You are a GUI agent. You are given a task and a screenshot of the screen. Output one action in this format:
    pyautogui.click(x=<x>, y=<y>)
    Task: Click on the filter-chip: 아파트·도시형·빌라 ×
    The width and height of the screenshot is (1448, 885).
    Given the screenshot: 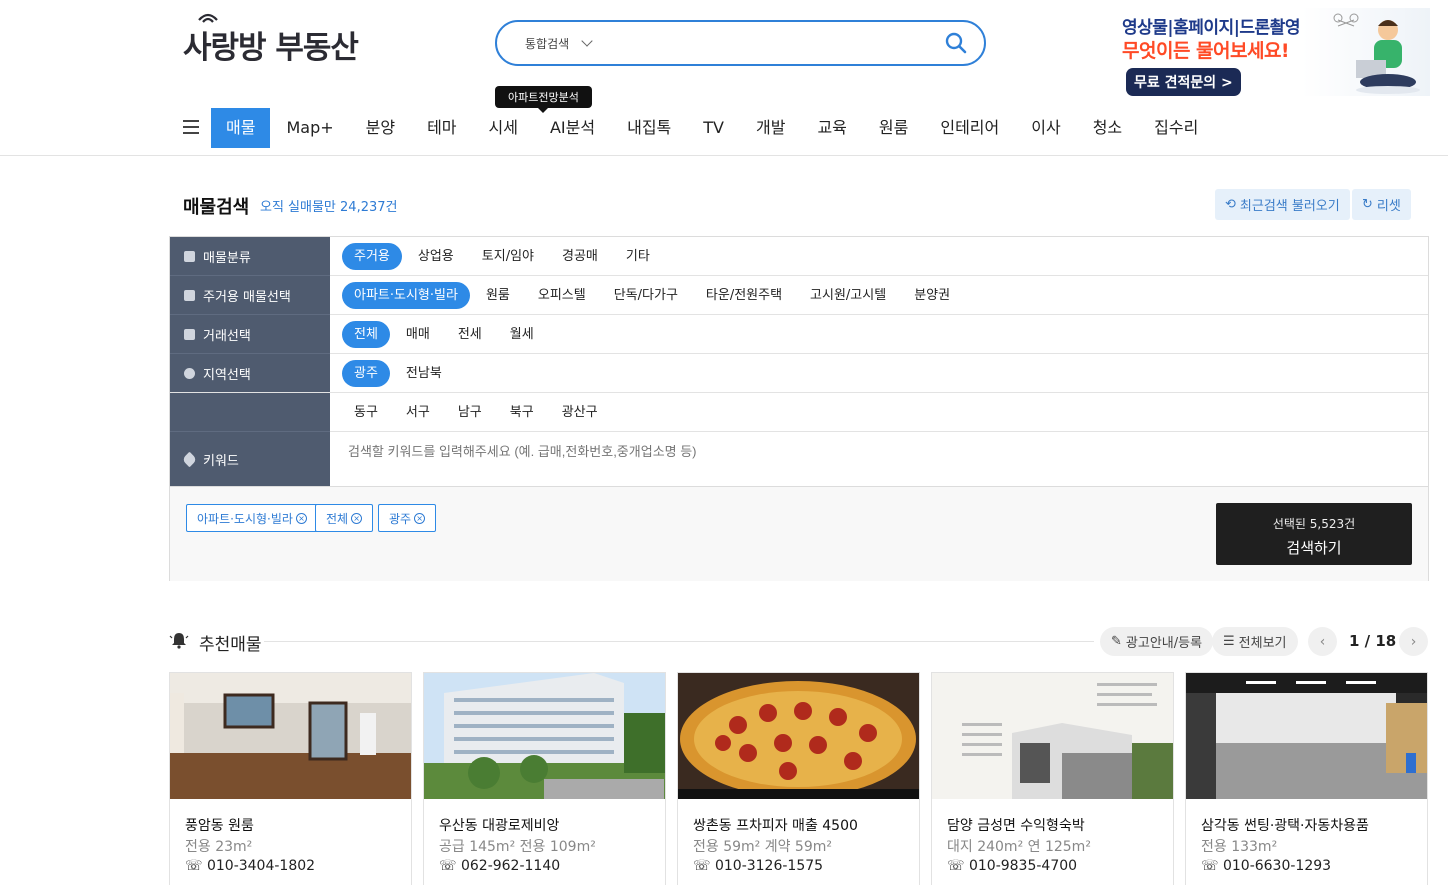 What is the action you would take?
    pyautogui.click(x=252, y=518)
    